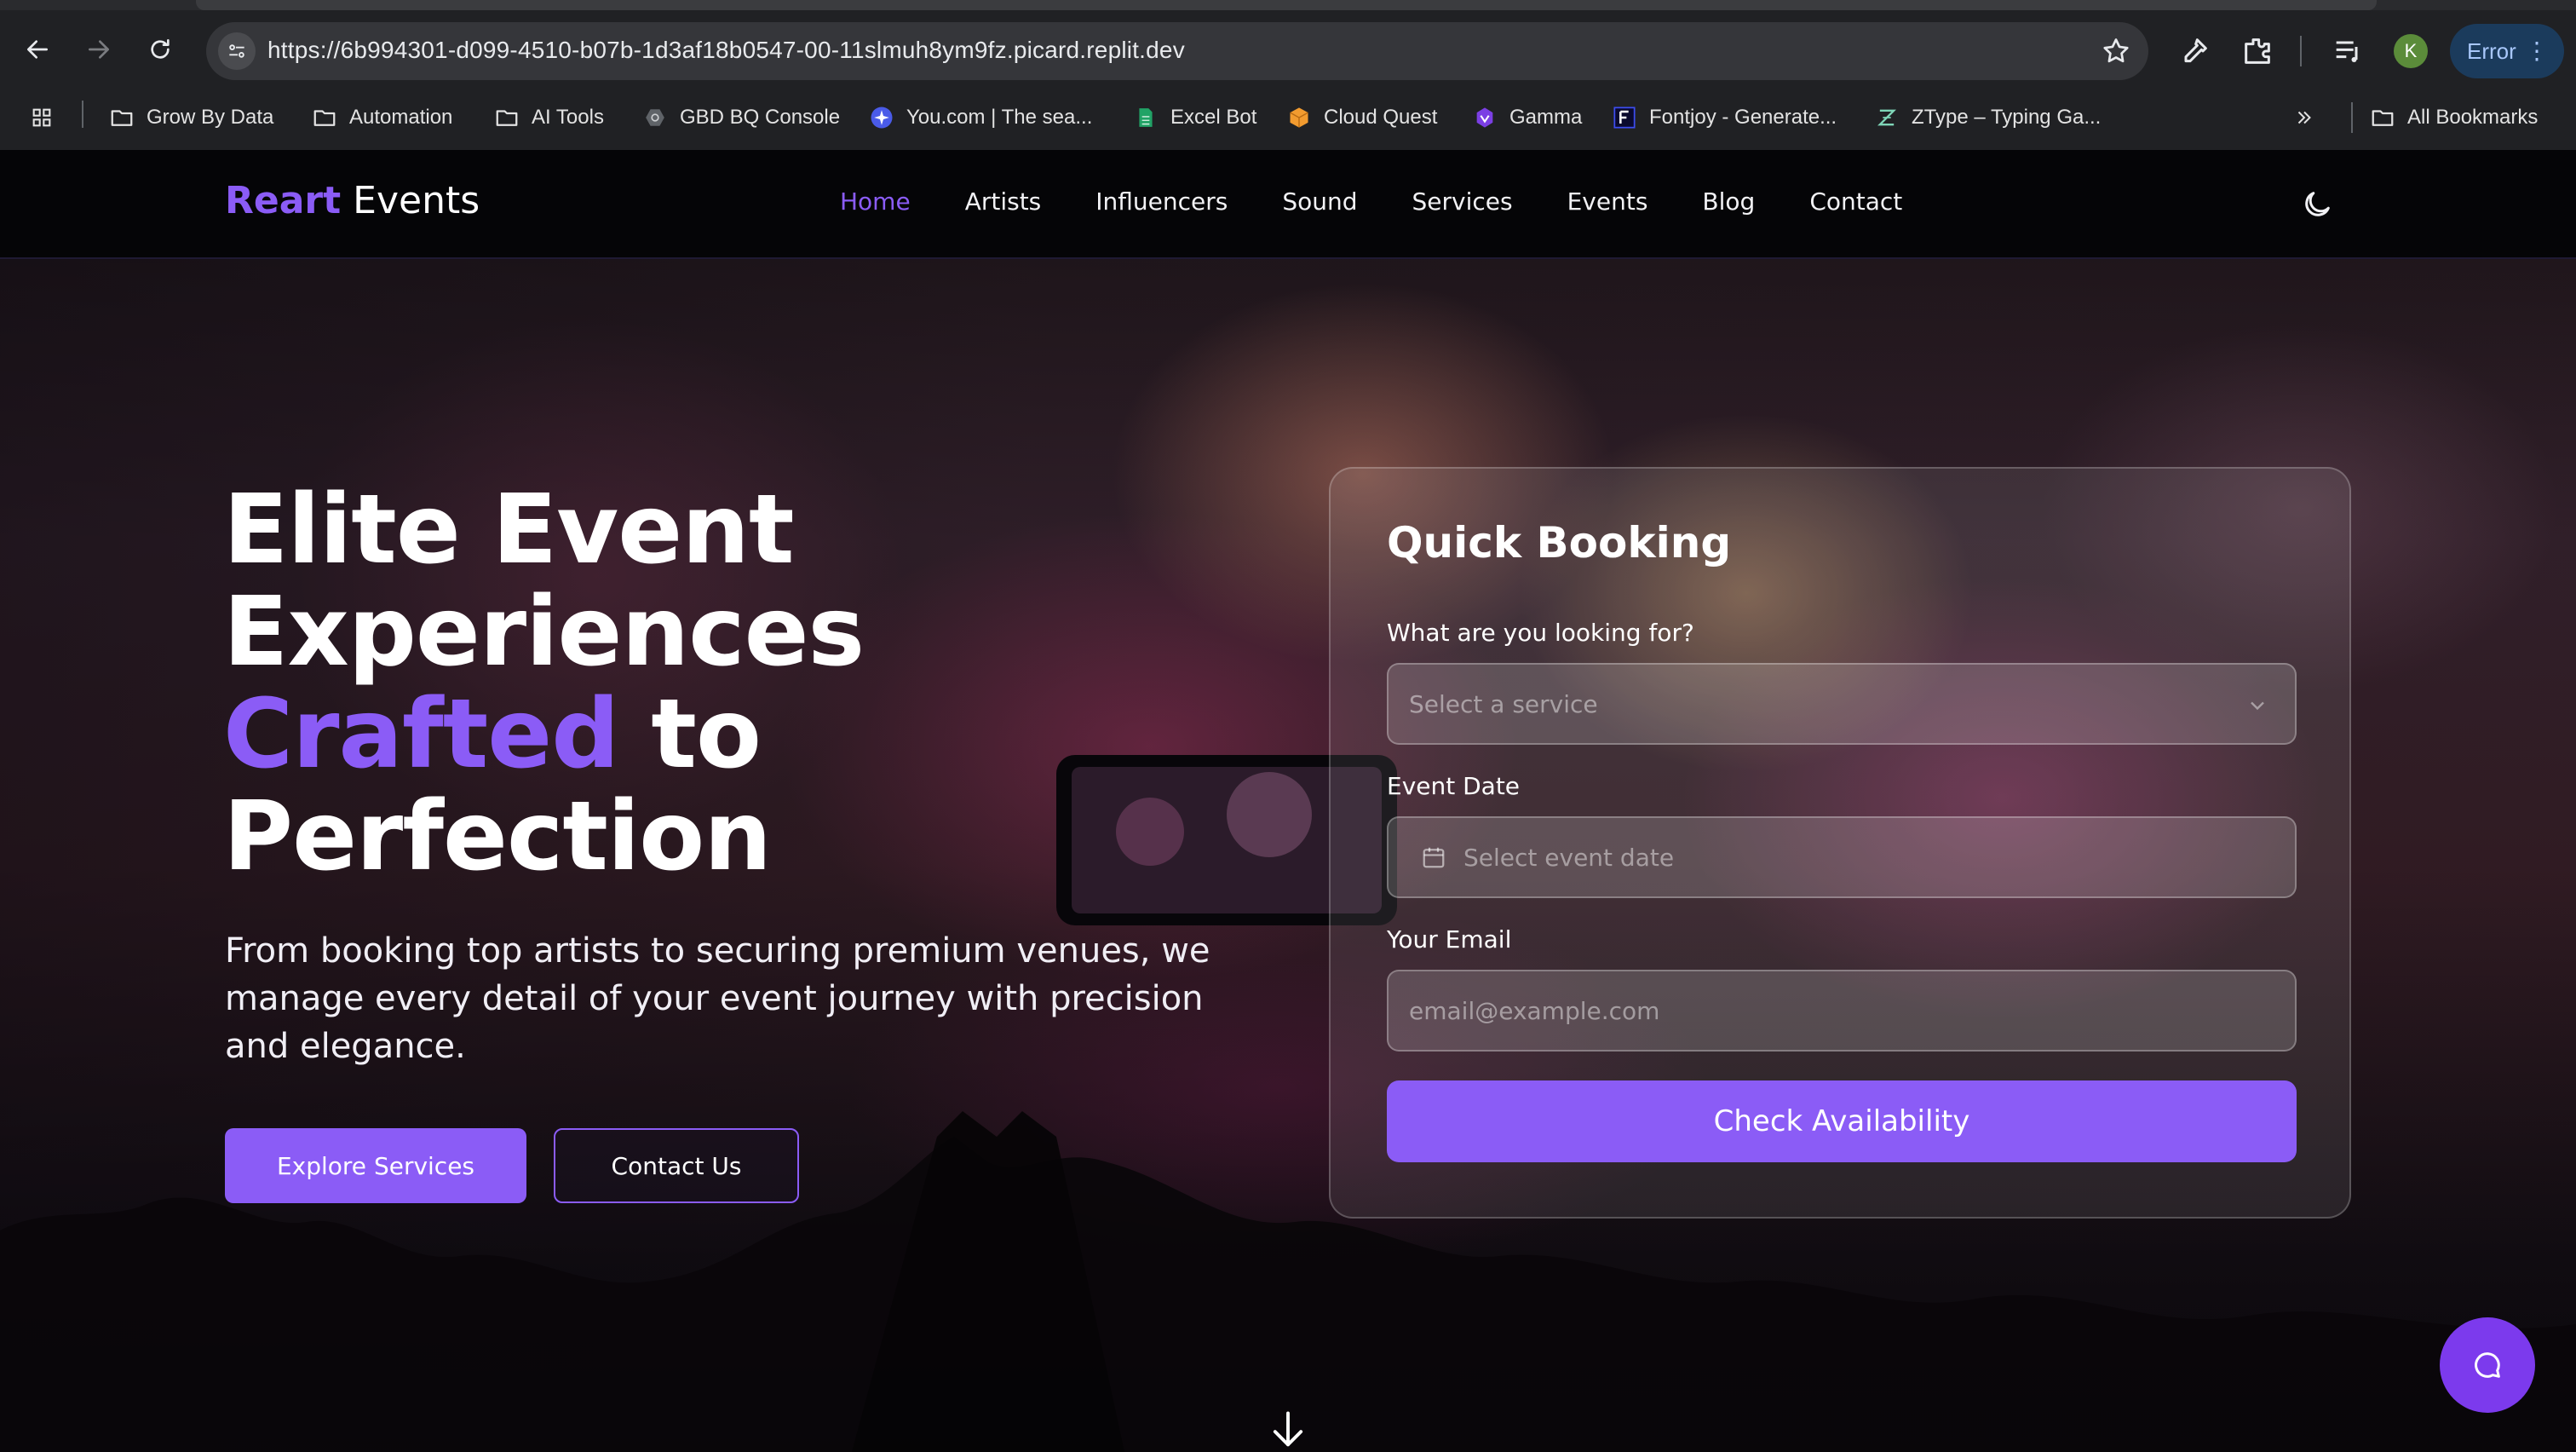 Image resolution: width=2576 pixels, height=1452 pixels. What do you see at coordinates (2301, 51) in the screenshot?
I see `toolbar-separator` at bounding box center [2301, 51].